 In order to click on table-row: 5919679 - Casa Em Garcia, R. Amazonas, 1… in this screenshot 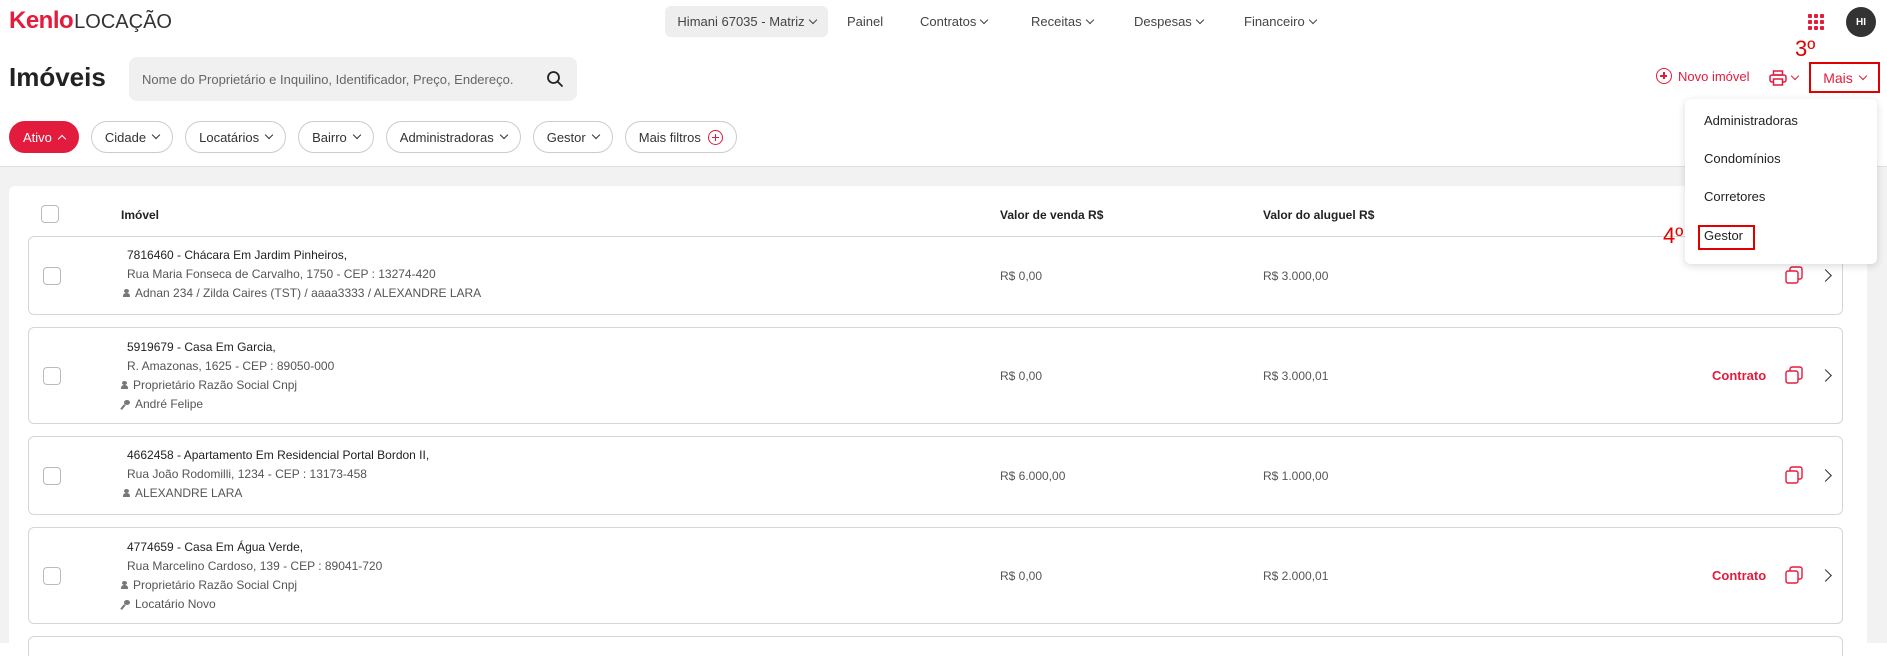, I will do `click(935, 375)`.